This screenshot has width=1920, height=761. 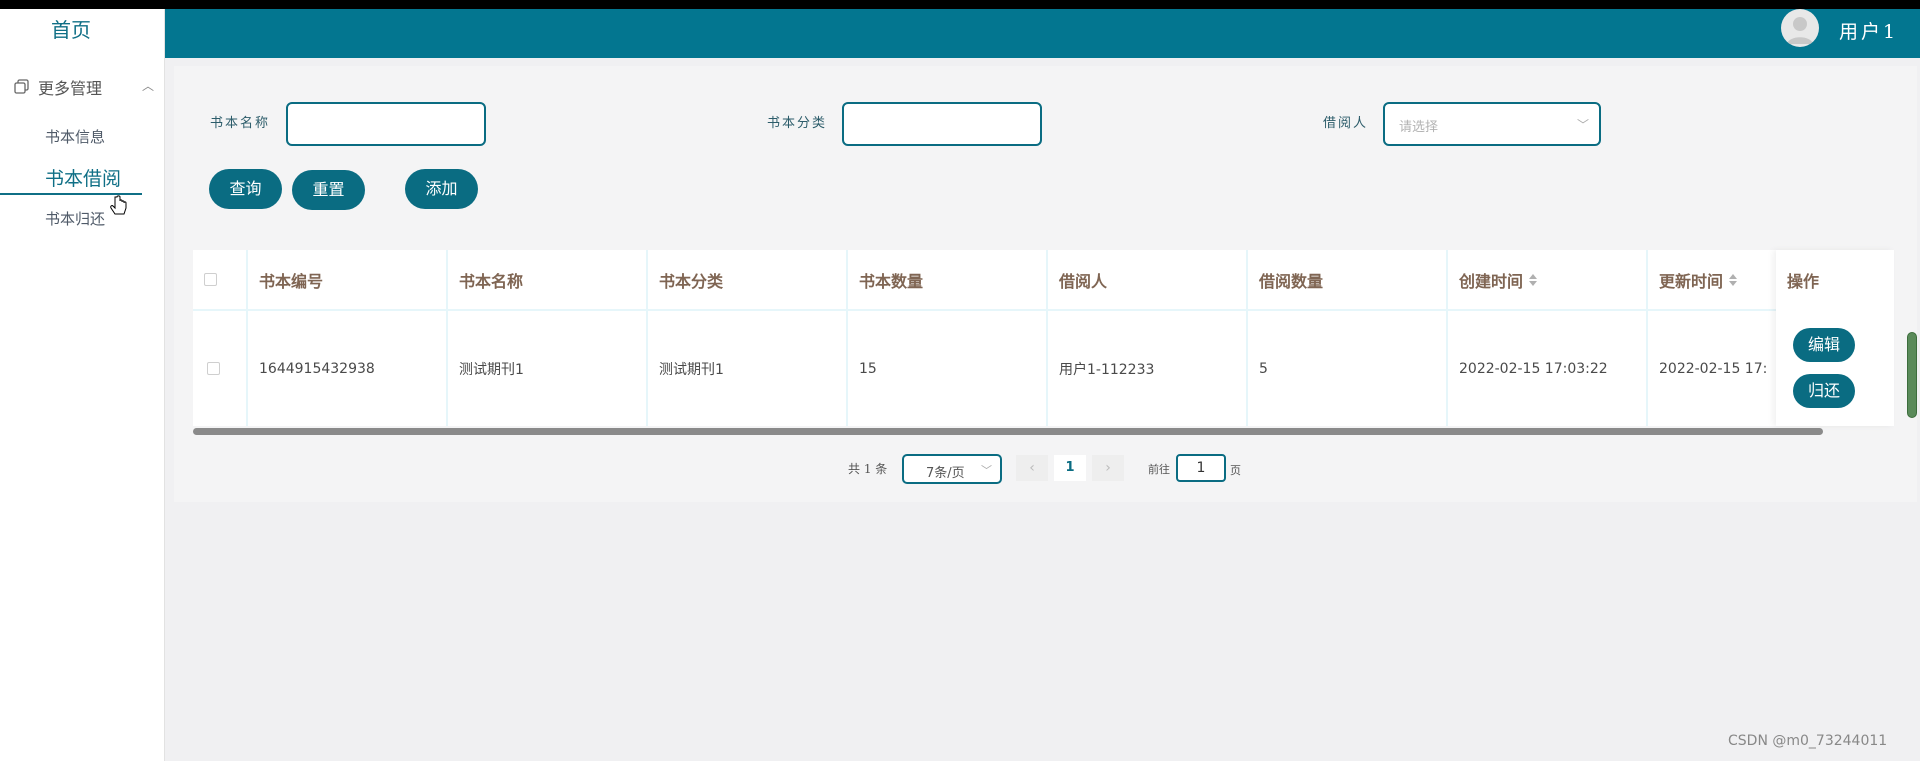 What do you see at coordinates (118, 205) in the screenshot?
I see `hand-cursor-icon` at bounding box center [118, 205].